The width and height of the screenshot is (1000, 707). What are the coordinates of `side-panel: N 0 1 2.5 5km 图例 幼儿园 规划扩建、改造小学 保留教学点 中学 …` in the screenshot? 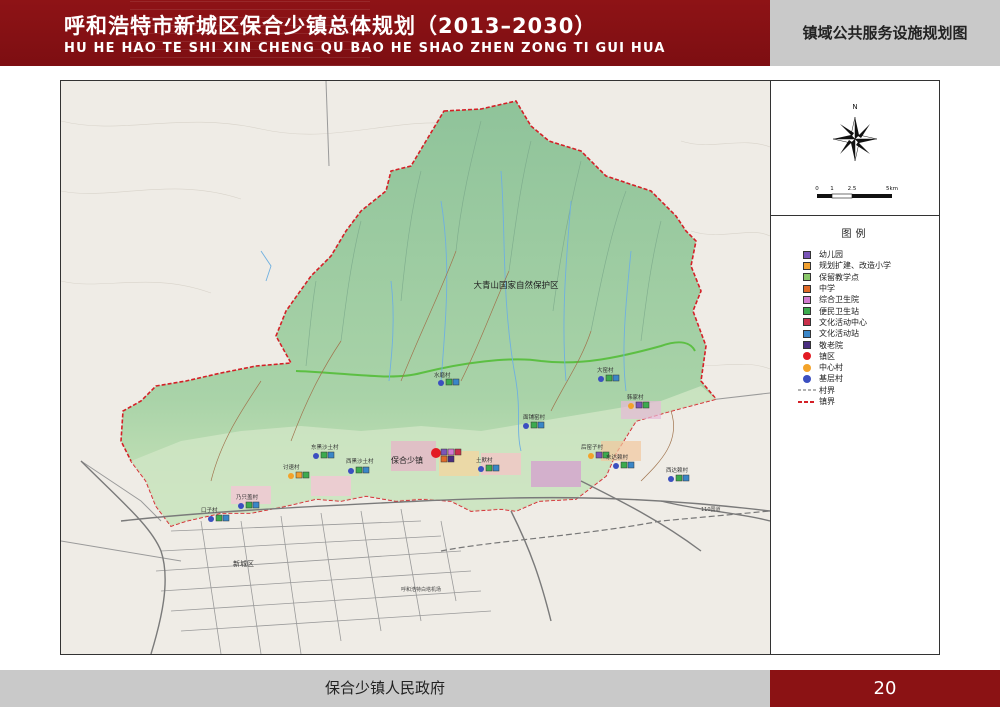 It's located at (855, 367).